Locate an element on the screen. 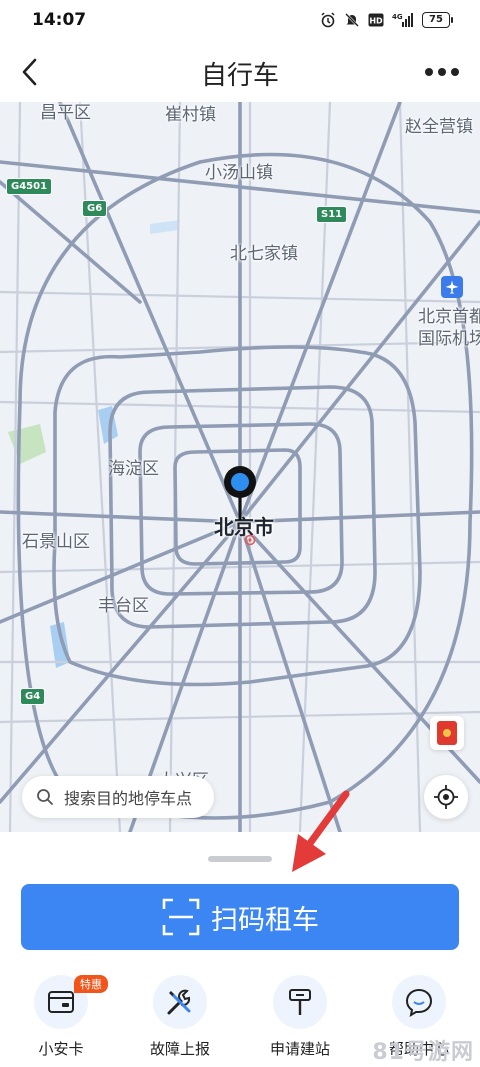  scan-frame-icon is located at coordinates (181, 917).